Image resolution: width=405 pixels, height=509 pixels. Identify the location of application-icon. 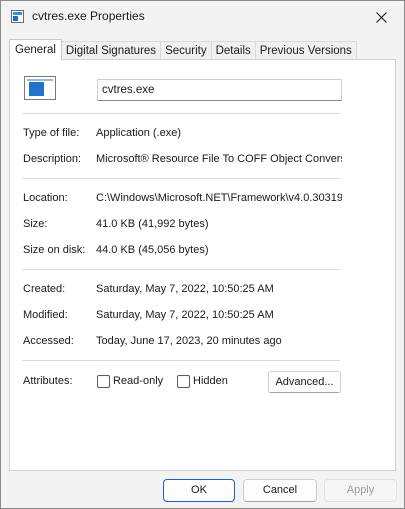
(17, 16).